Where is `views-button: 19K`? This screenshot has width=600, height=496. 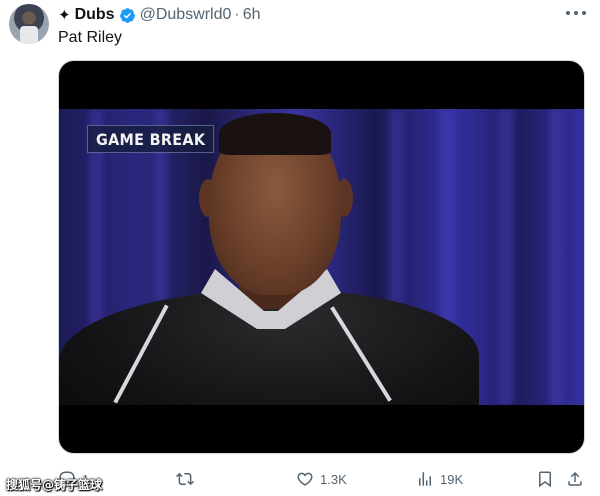 views-button: 19K is located at coordinates (439, 479).